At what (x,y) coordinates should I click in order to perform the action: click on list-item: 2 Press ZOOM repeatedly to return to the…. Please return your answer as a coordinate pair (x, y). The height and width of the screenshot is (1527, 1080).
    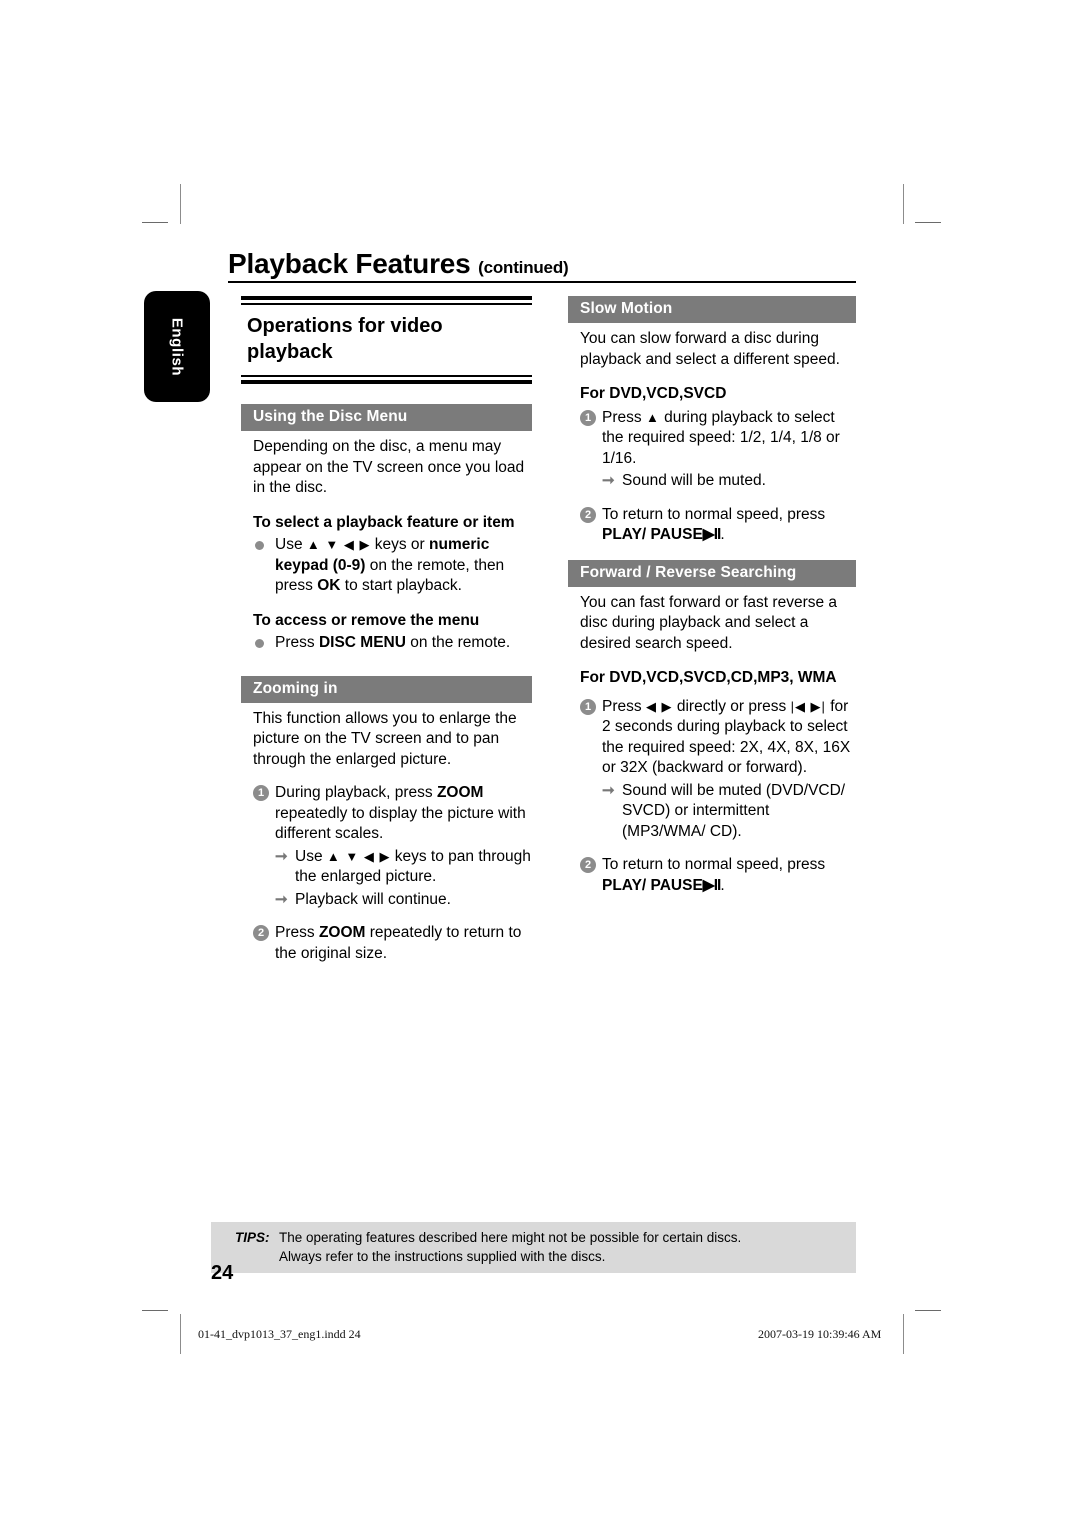
    Looking at the image, I should click on (392, 943).